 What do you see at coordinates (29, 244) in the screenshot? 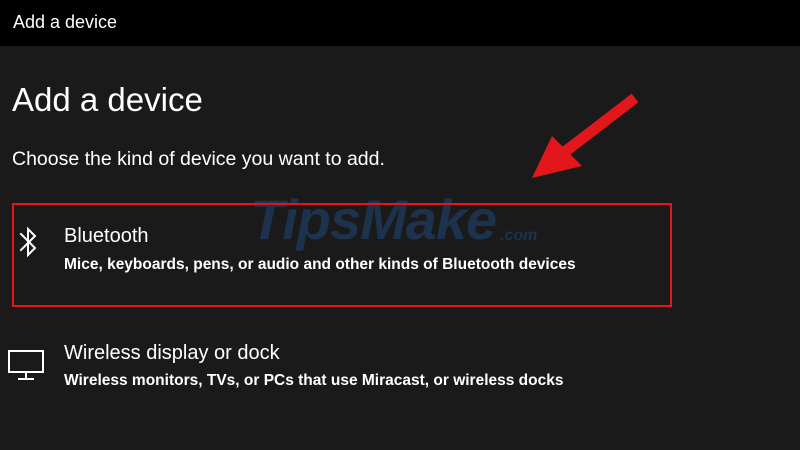
I see `bluetooth-icon` at bounding box center [29, 244].